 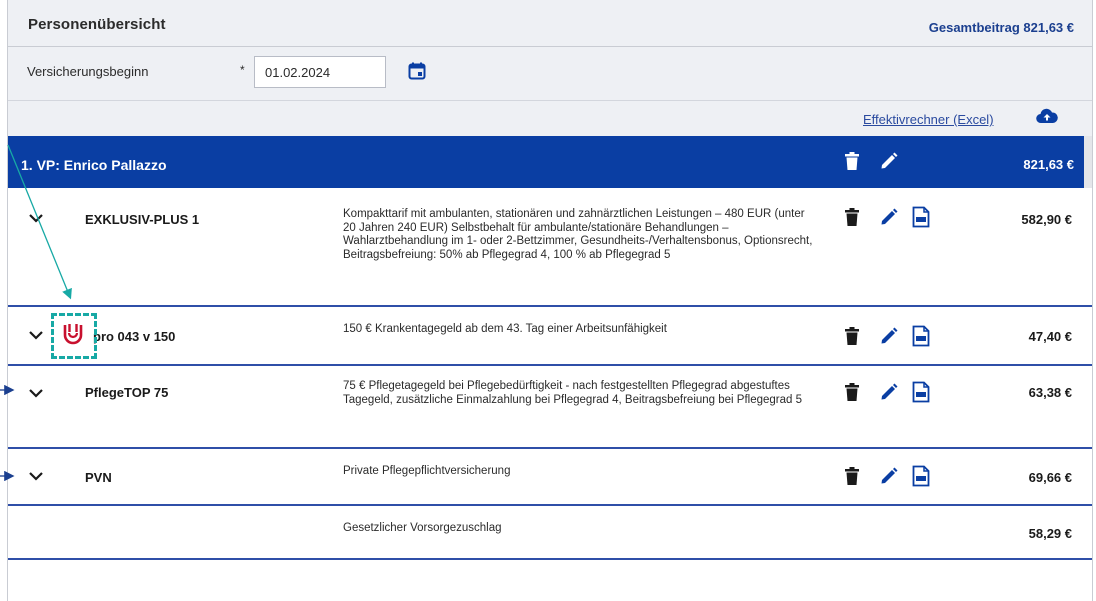 I want to click on surcharge-description: Gesetzlicher Vorsorgezuschlag, so click(x=422, y=528).